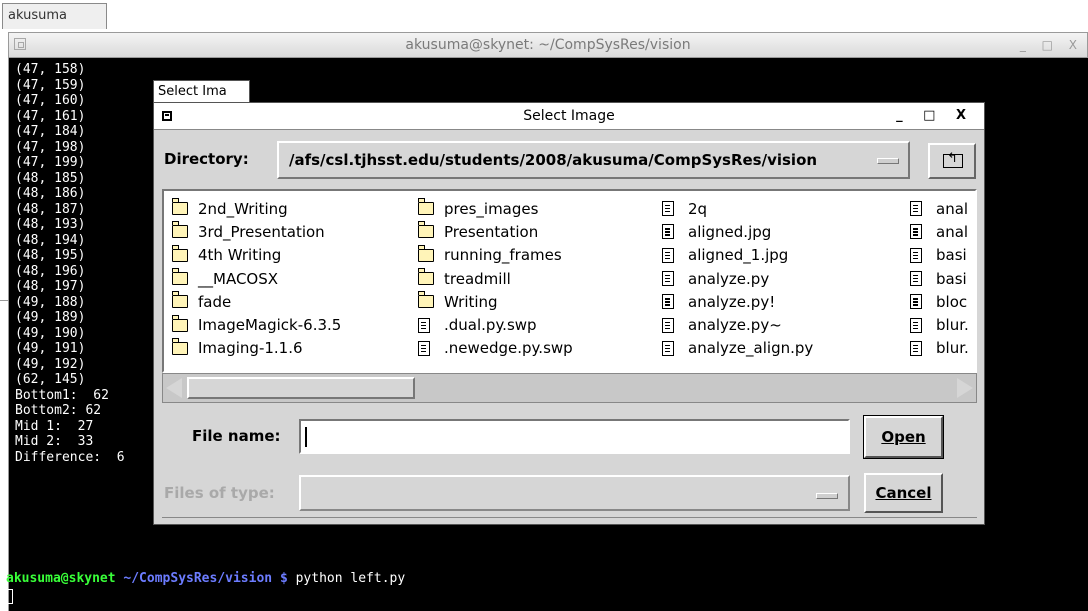 This screenshot has width=1088, height=611. I want to click on dialog-titlebar: Select Image _ □ X, so click(569, 116).